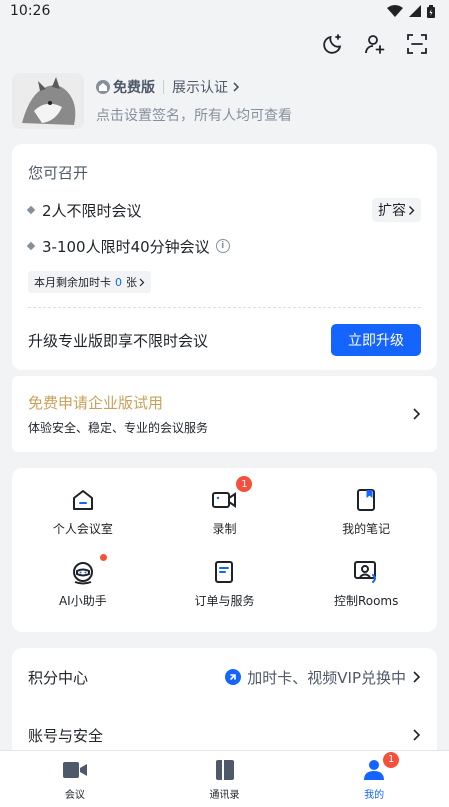 Image resolution: width=449 pixels, height=807 pixels. I want to click on grid-label: 个人会议室, so click(82, 529).